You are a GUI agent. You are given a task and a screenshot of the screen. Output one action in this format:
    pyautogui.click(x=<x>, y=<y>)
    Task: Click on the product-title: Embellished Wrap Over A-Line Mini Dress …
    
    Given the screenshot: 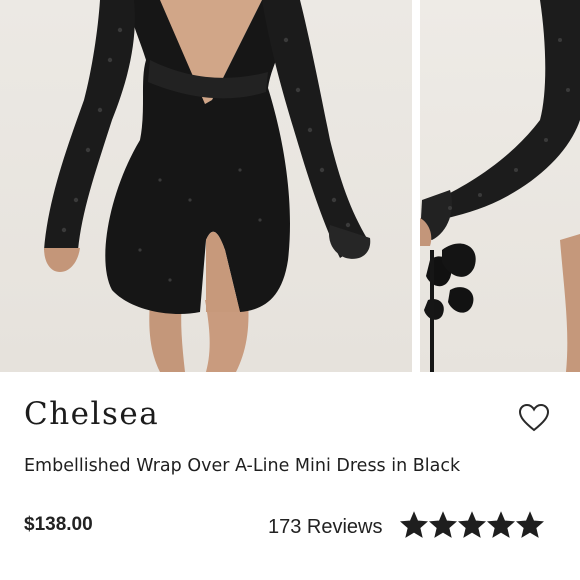 What is the action you would take?
    pyautogui.click(x=242, y=466)
    